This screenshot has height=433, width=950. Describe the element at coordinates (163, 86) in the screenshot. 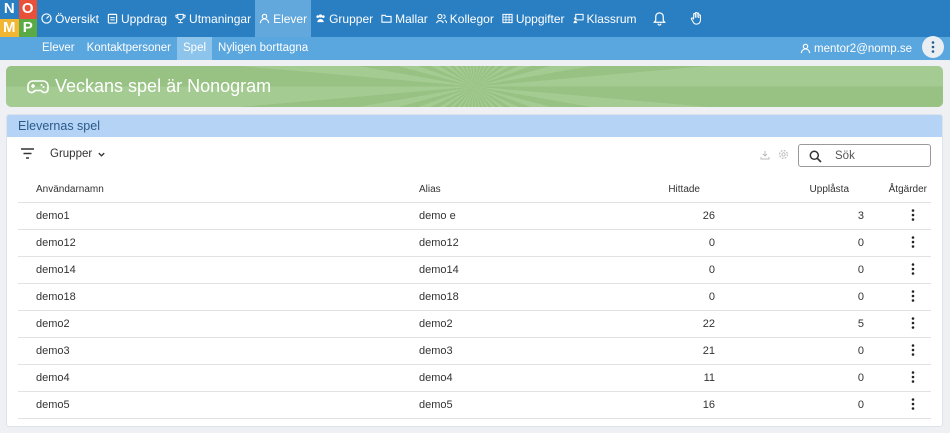

I see `banner-title: Veckans spel är Nonogram` at that location.